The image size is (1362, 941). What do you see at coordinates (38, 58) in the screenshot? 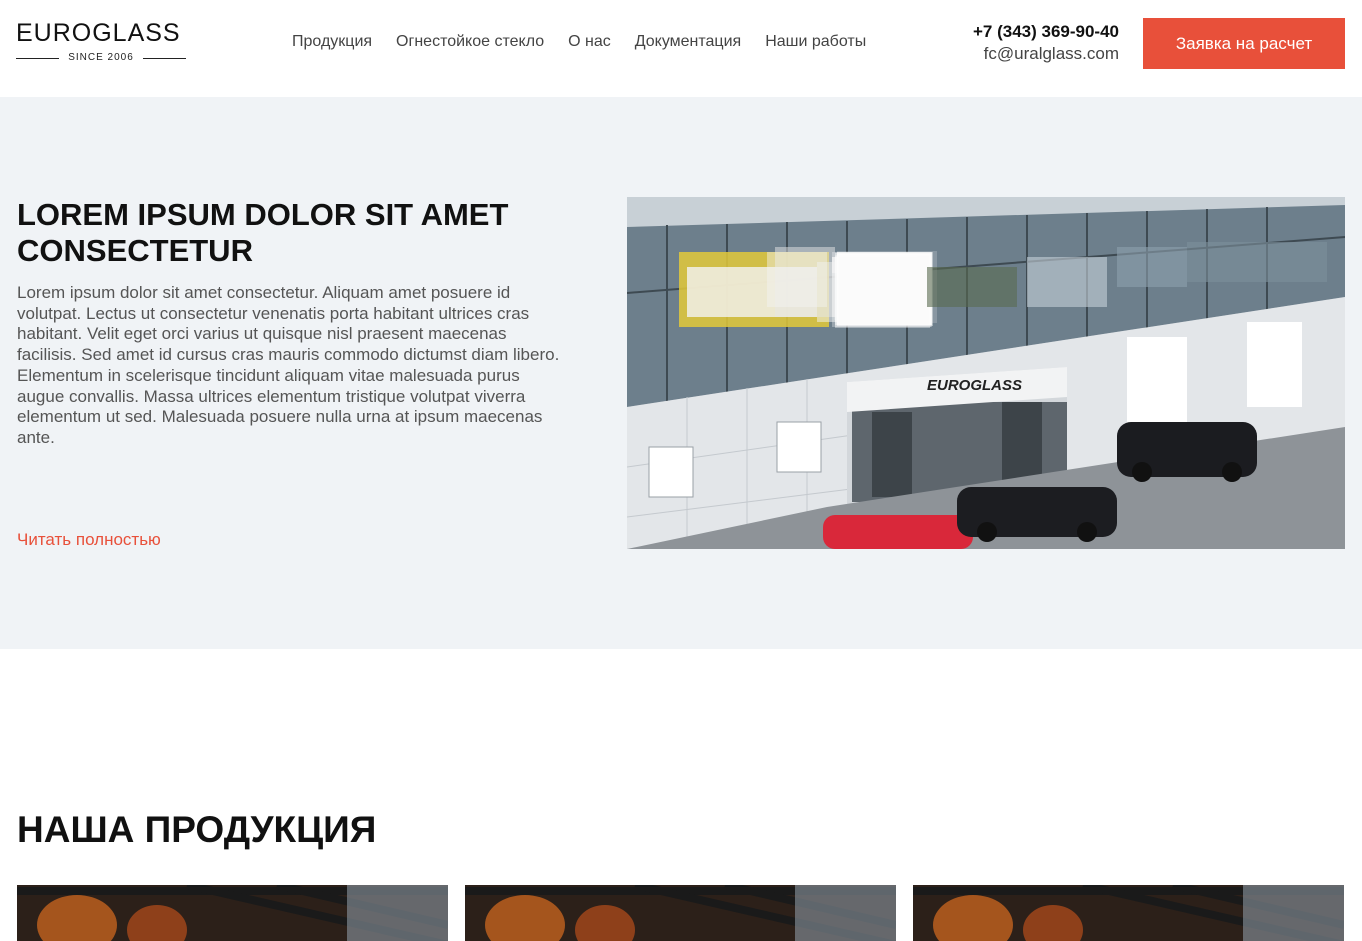
I see `logo-divider-left` at bounding box center [38, 58].